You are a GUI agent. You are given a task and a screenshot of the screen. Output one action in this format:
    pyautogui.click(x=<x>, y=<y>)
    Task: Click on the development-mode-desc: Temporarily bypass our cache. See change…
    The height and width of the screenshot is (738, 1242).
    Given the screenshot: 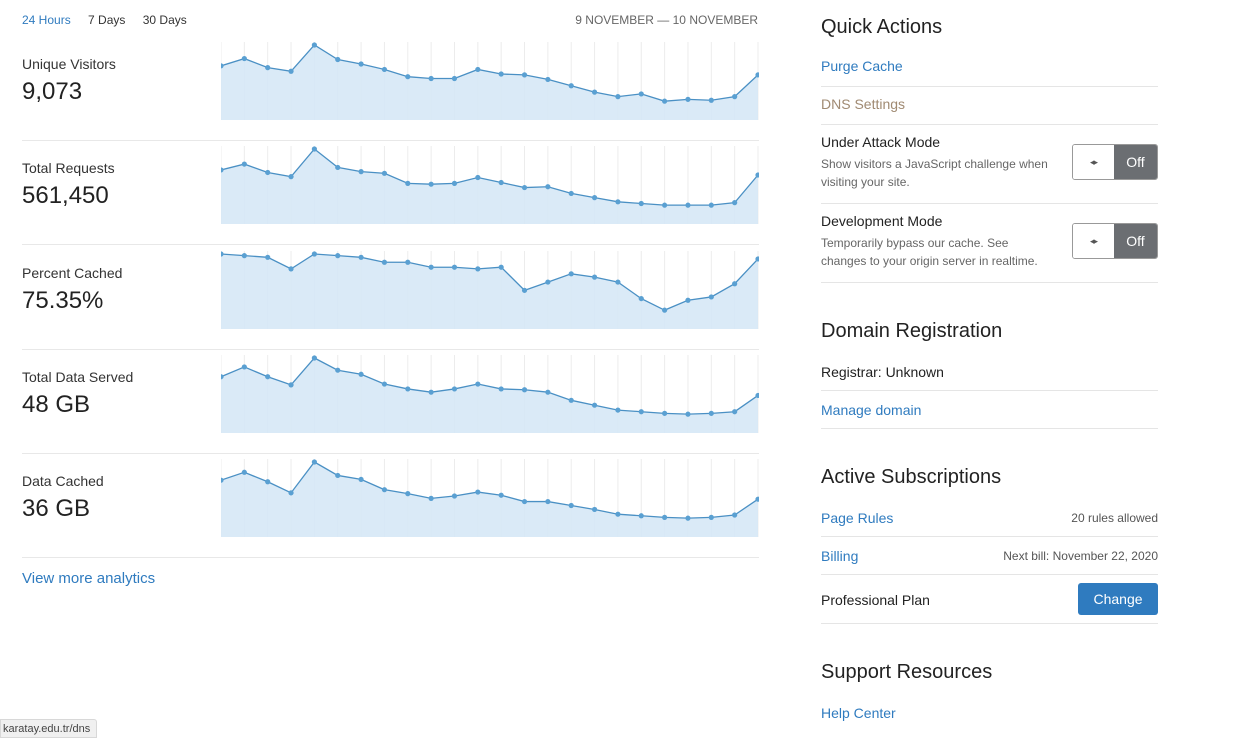 What is the action you would take?
    pyautogui.click(x=929, y=252)
    